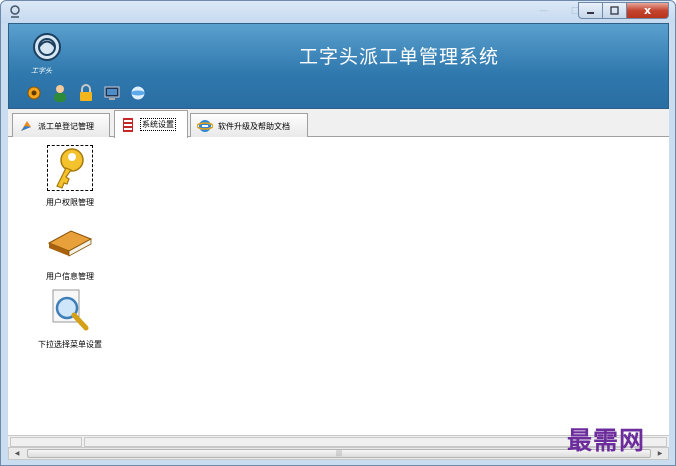 The image size is (676, 466). What do you see at coordinates (590, 13) in the screenshot?
I see `minimize-icon` at bounding box center [590, 13].